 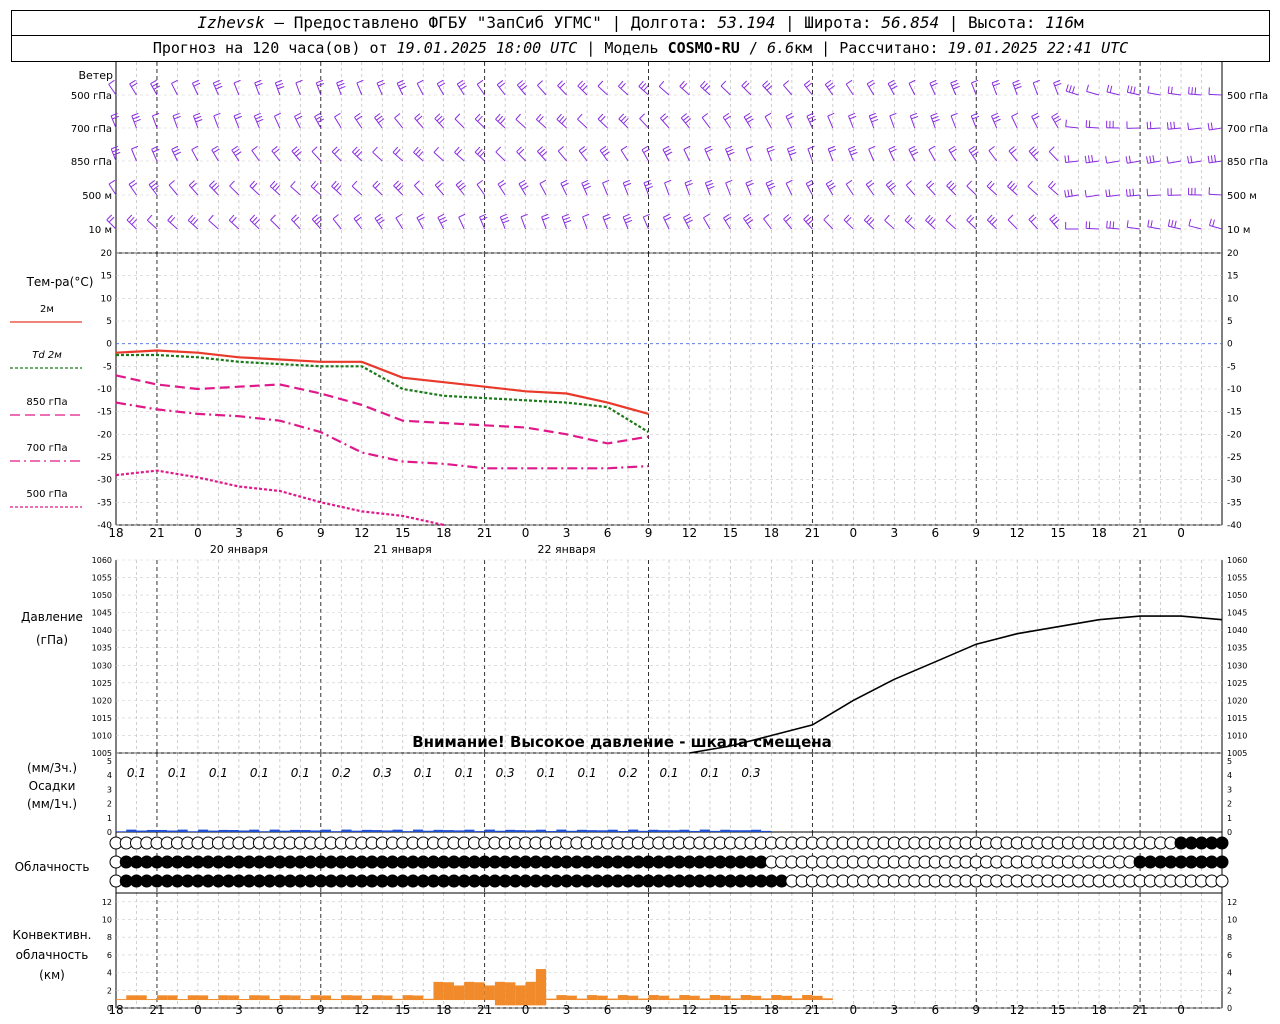 I want to click on temp-tick-label: -25, so click(x=104, y=458).